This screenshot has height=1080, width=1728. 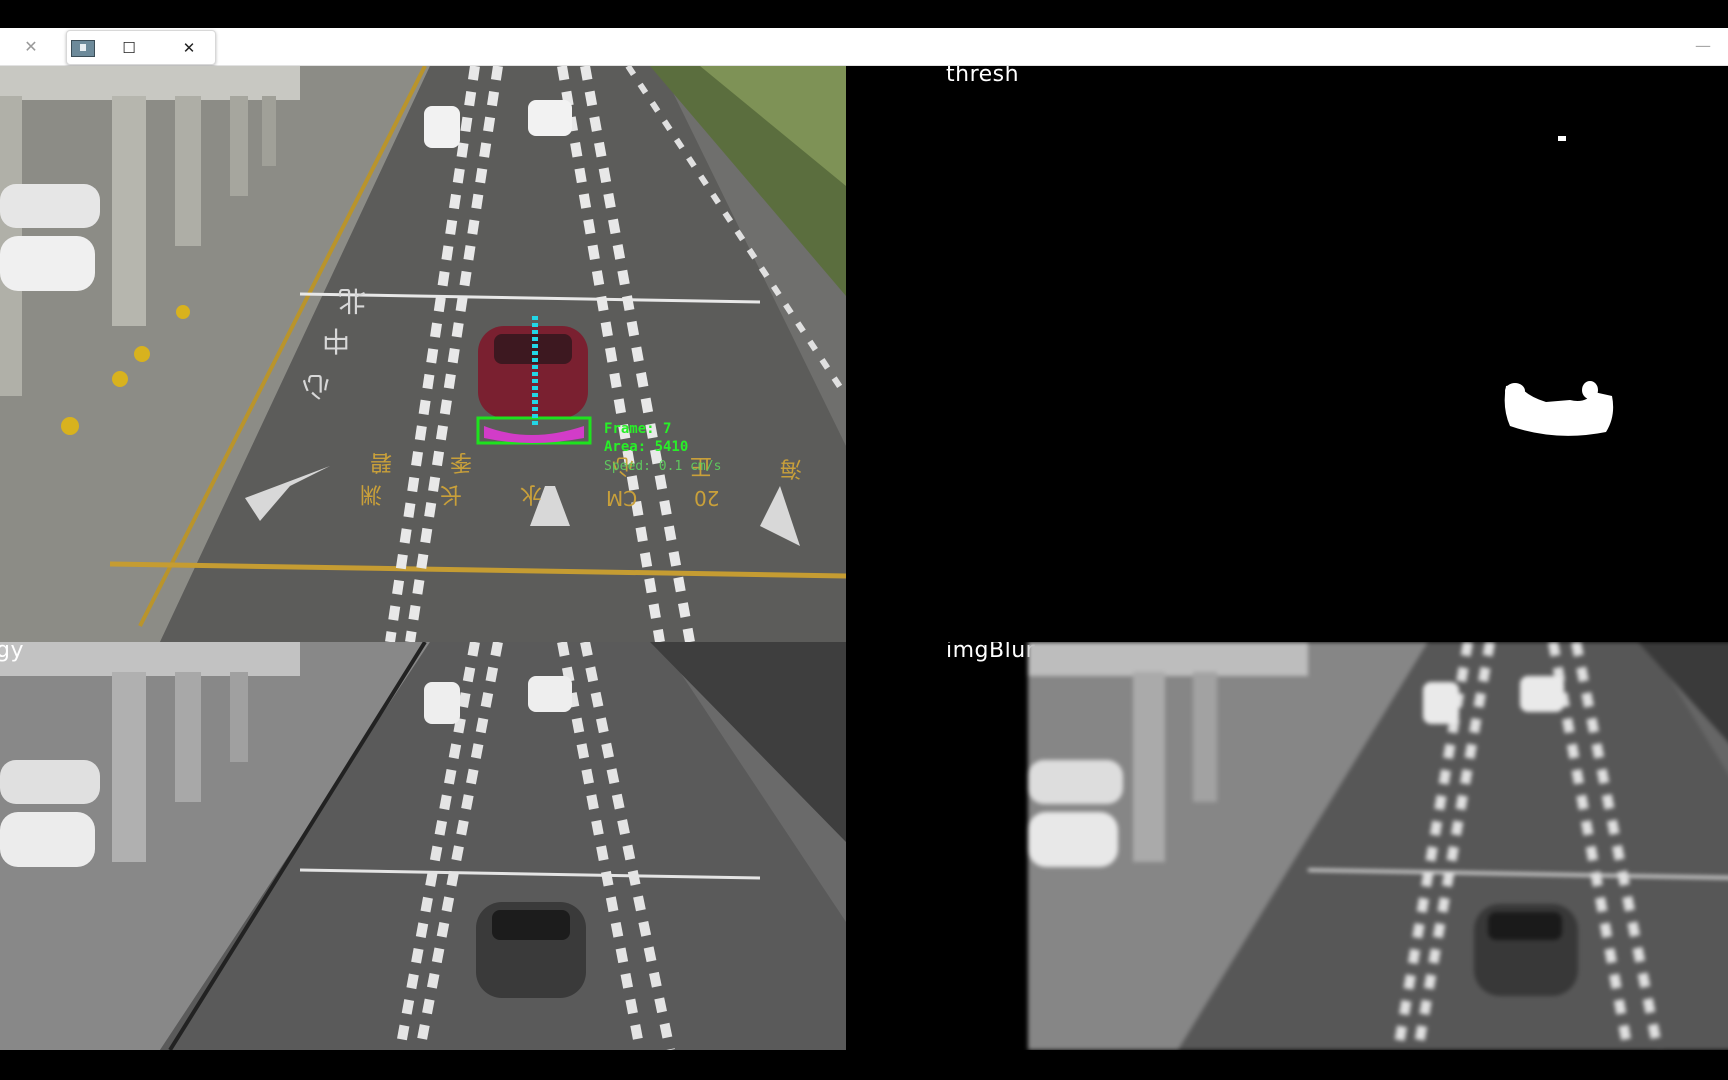 I want to click on panel-title-gray: gy, so click(x=12, y=652).